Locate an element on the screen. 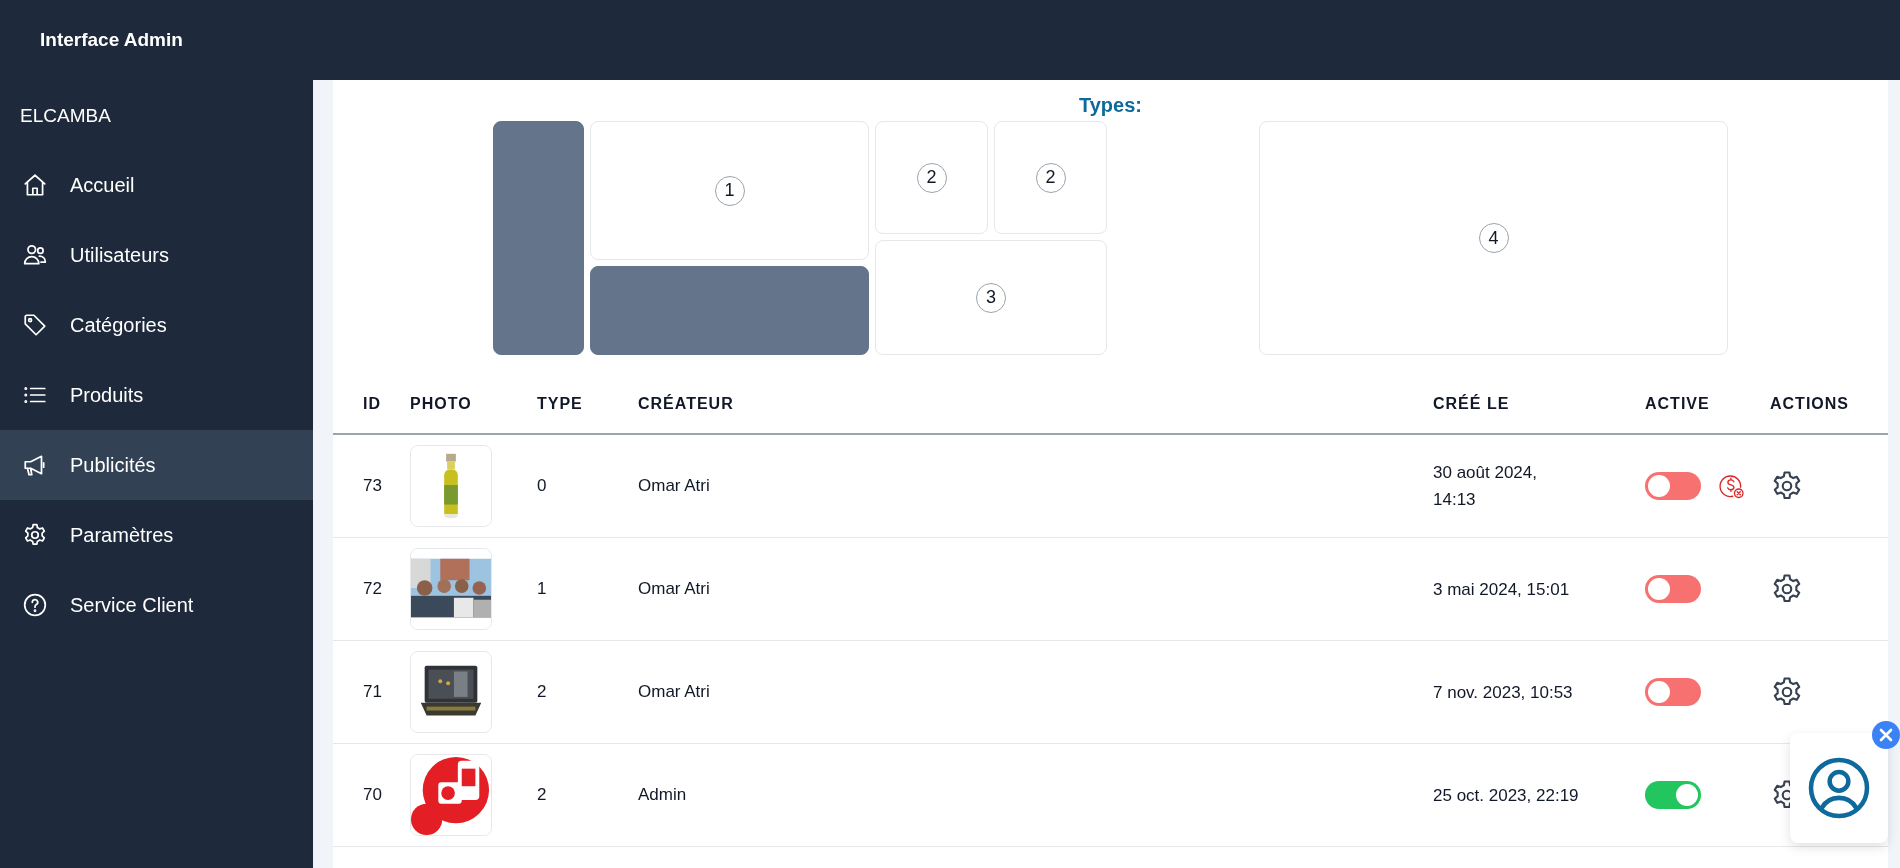  help-icon is located at coordinates (35, 605).